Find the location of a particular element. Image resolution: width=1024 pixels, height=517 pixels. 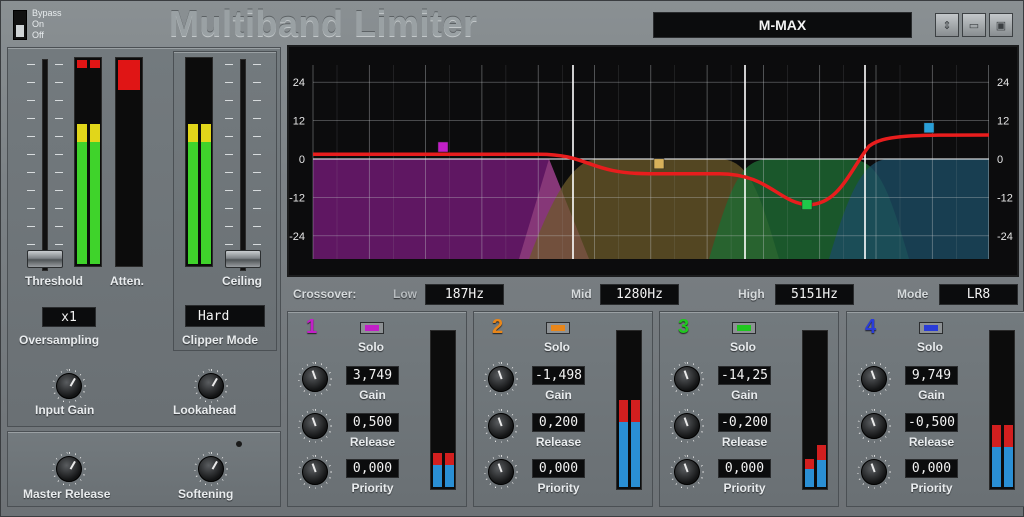

threshold-fader is located at coordinates (45, 259).